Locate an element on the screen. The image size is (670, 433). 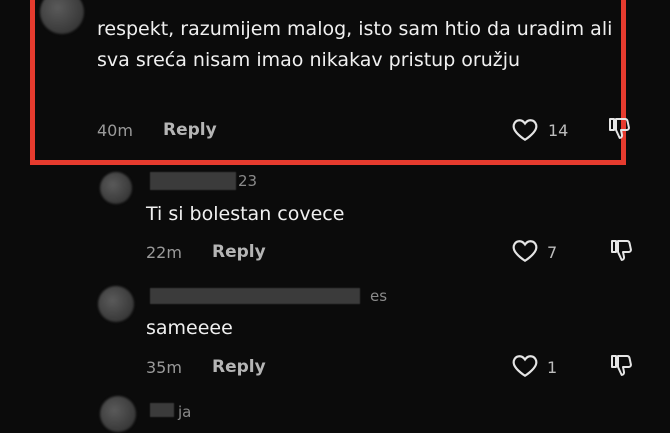
comment-time: 35m is located at coordinates (164, 367).